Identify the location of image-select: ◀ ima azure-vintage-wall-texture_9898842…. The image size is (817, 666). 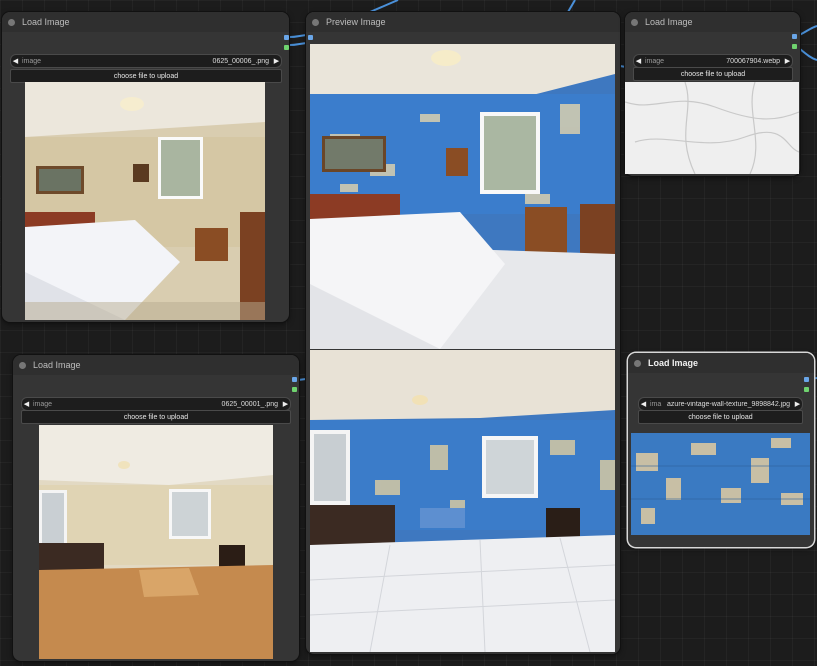
(720, 404).